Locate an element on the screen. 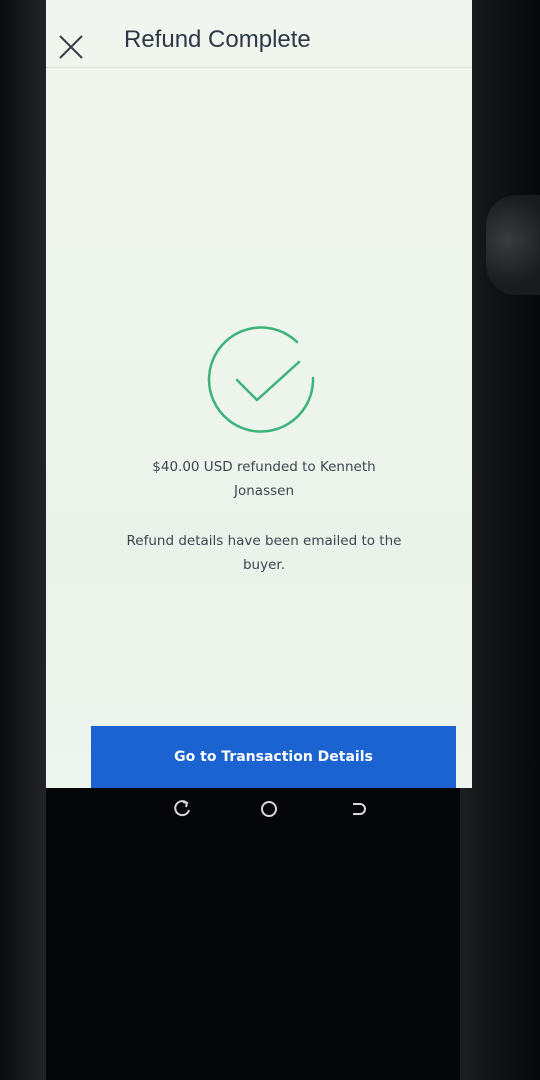  system-nav-bar is located at coordinates (274, 809).